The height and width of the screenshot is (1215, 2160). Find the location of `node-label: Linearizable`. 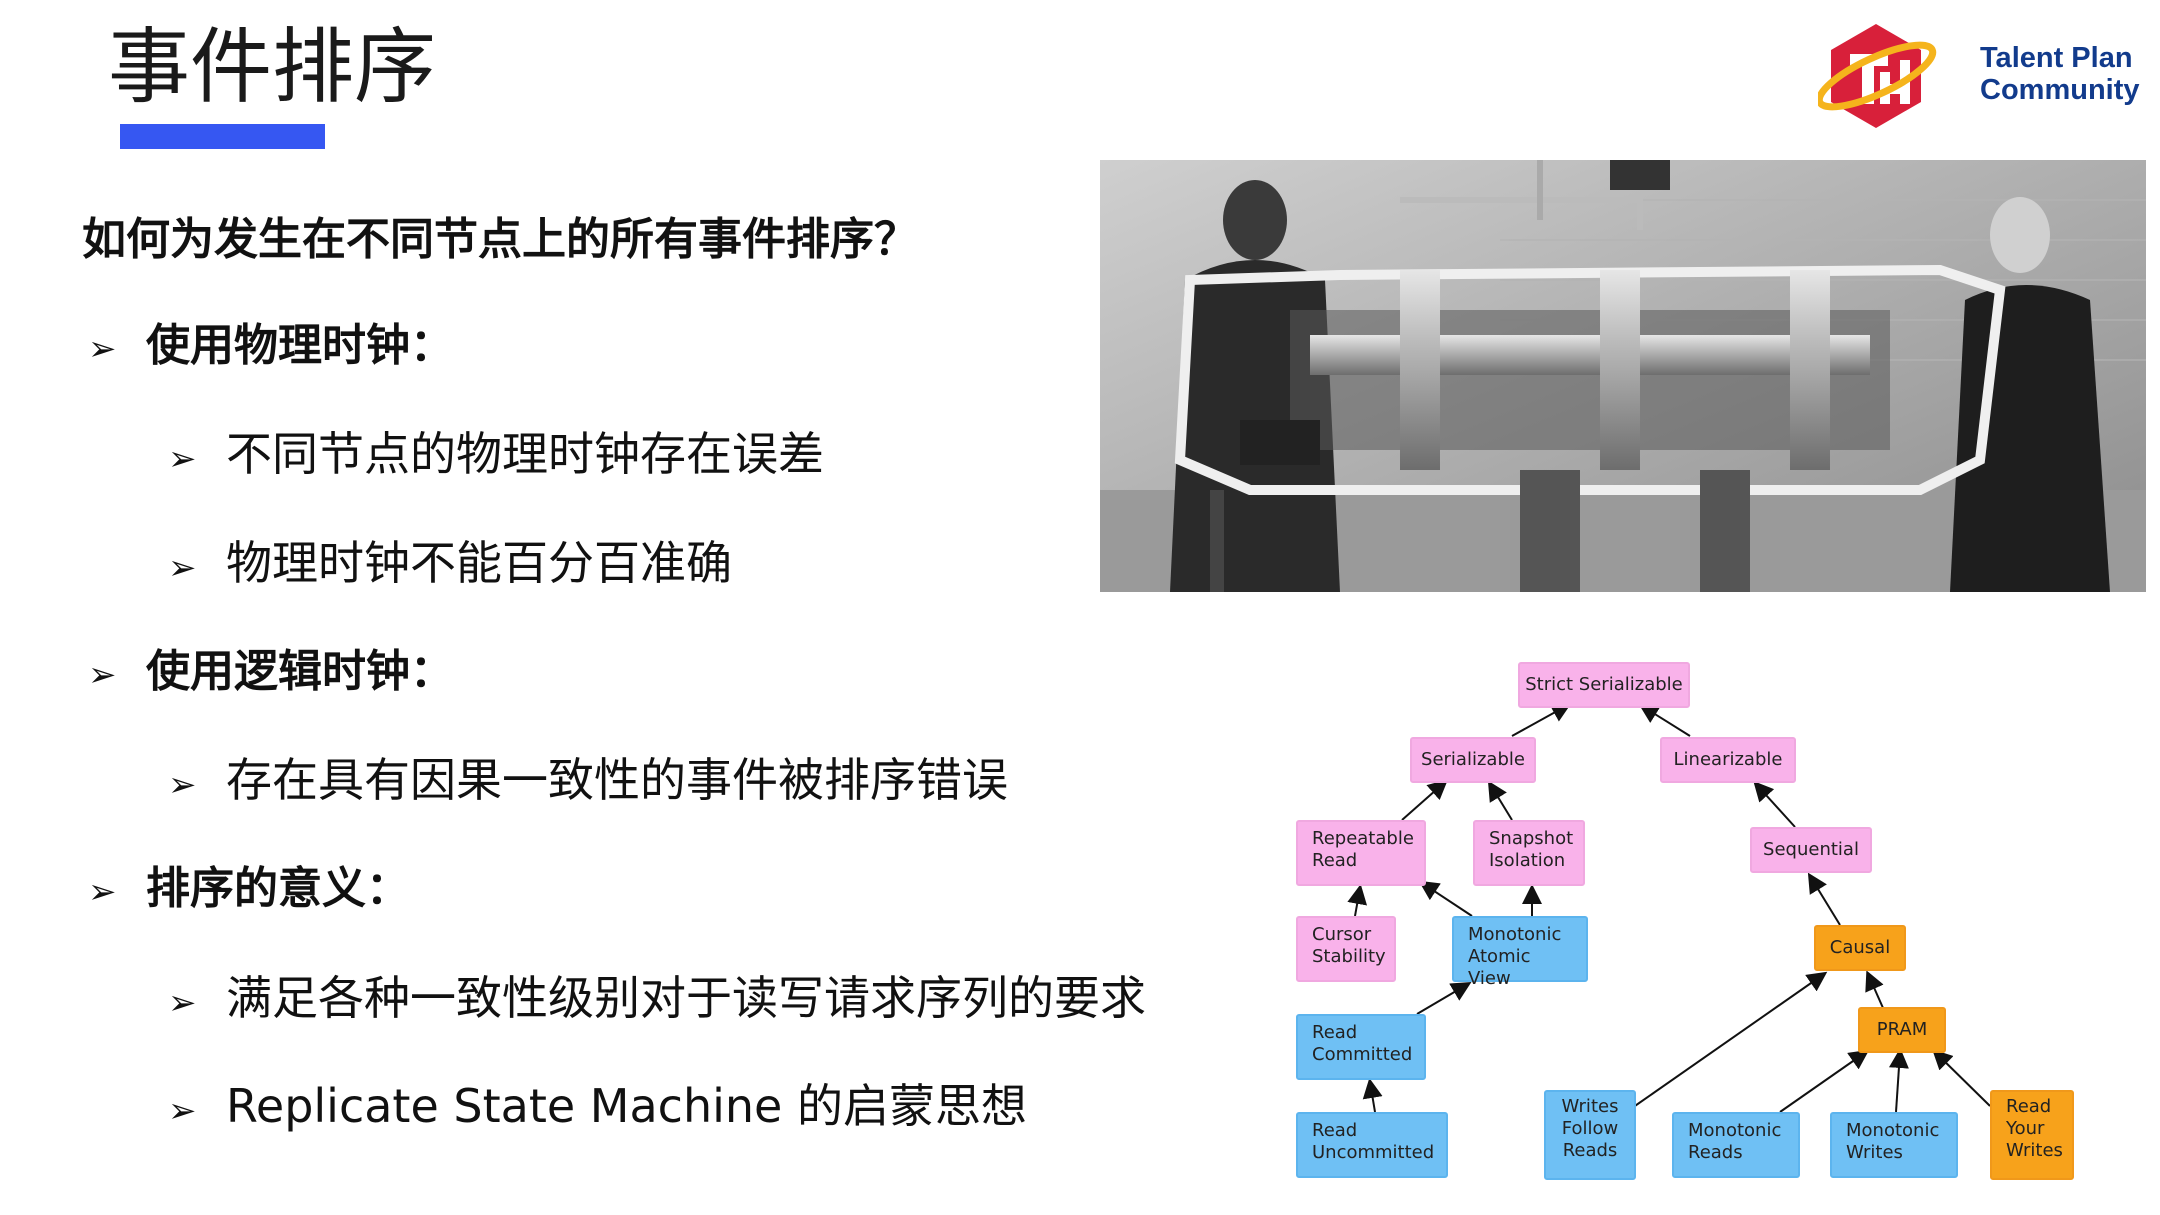

node-label: Linearizable is located at coordinates (1728, 759).